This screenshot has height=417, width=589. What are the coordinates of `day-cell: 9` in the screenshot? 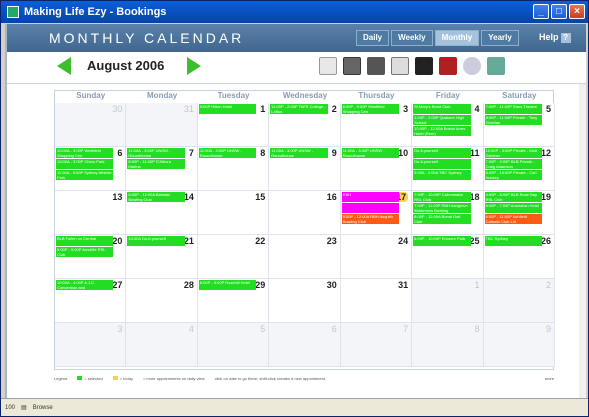 It's located at (519, 345).